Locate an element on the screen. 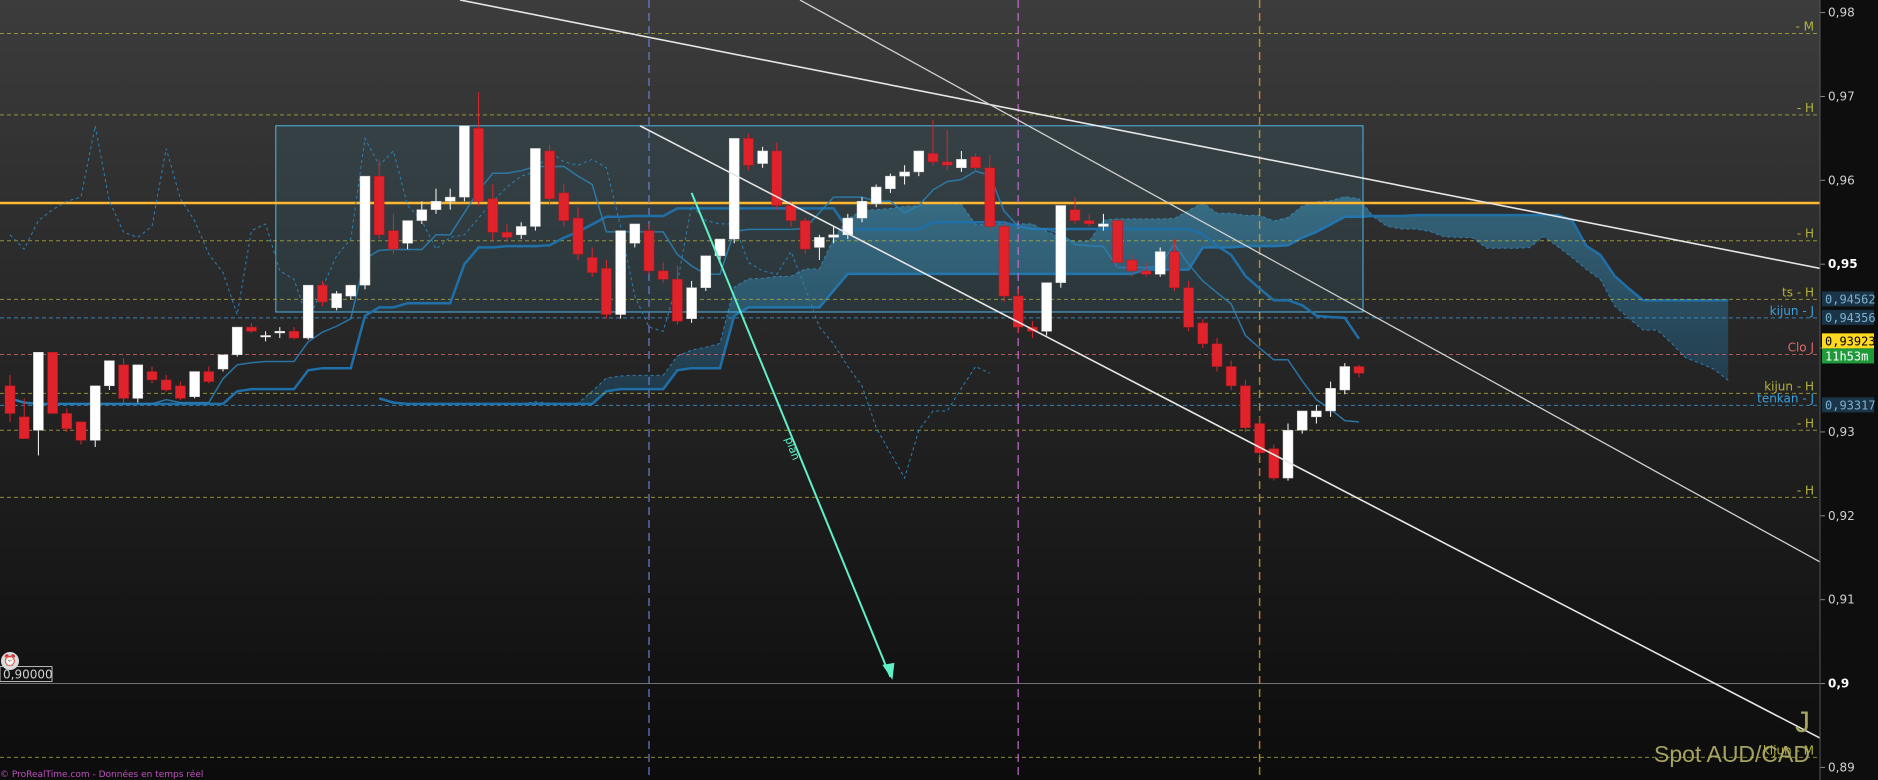  level-label: kijun - J is located at coordinates (1792, 311).